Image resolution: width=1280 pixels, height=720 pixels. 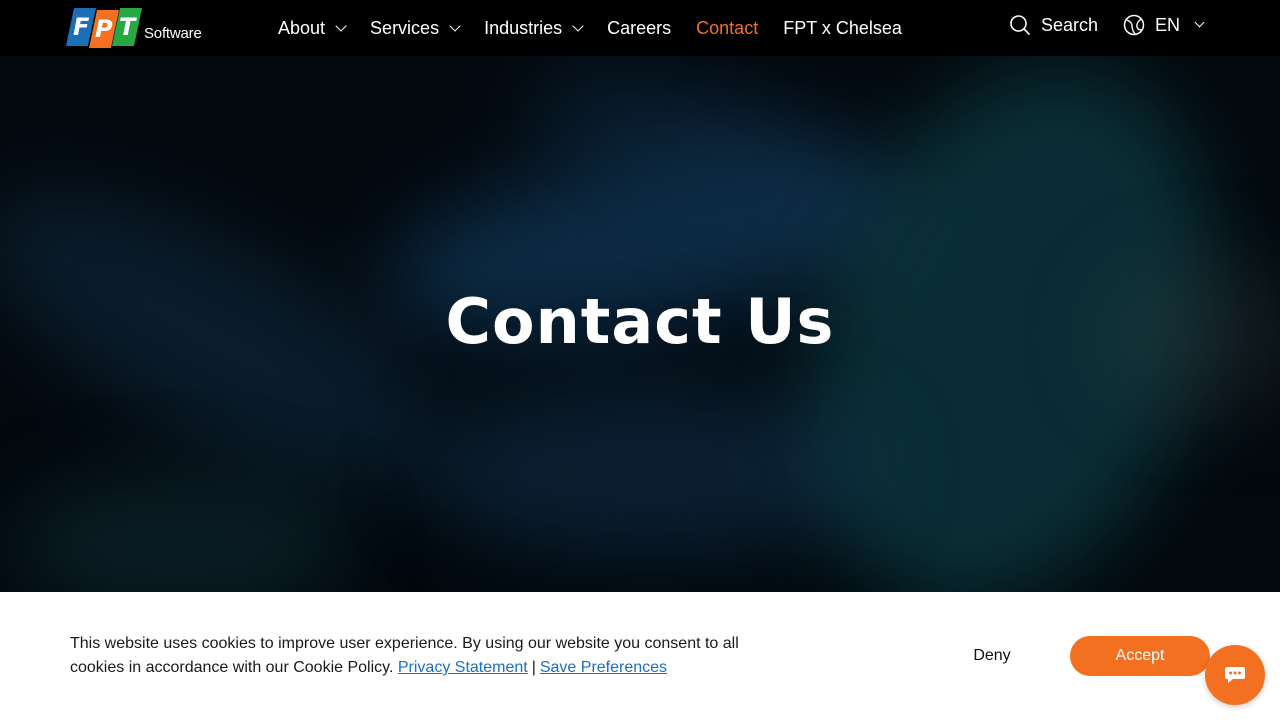 I want to click on page-title: Contact Us, so click(x=640, y=321).